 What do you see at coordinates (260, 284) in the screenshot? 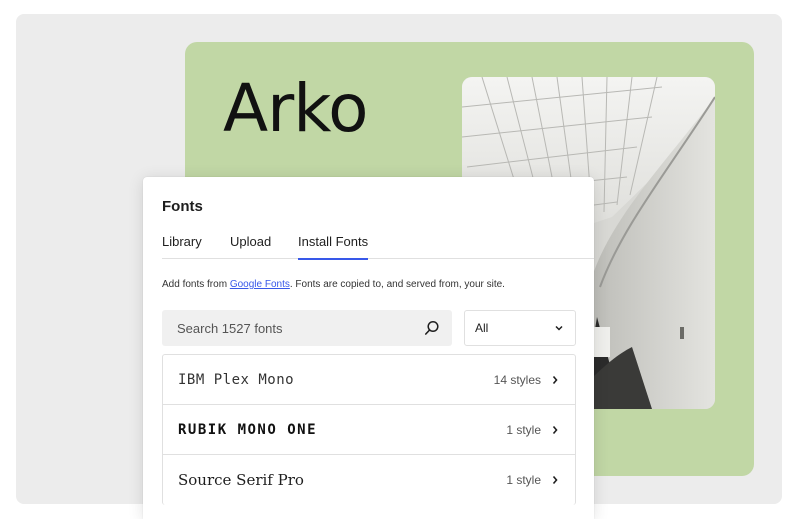
I see `google-fonts-link: Google Fonts` at bounding box center [260, 284].